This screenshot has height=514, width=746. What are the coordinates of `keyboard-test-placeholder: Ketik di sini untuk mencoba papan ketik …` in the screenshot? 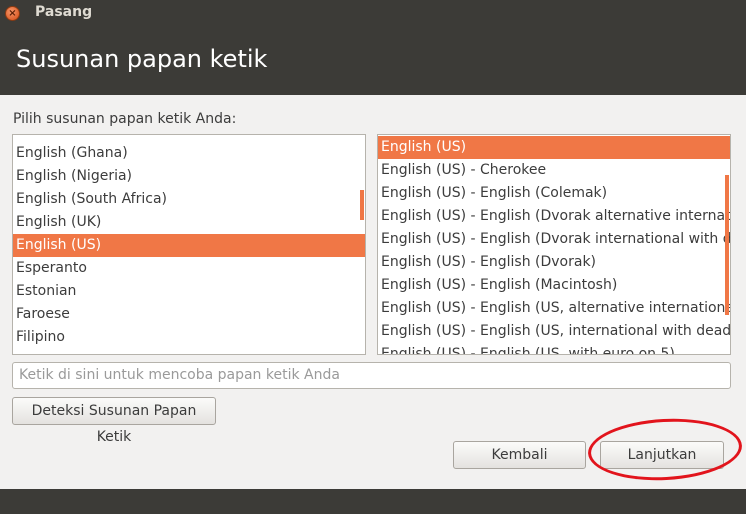 It's located at (179, 375).